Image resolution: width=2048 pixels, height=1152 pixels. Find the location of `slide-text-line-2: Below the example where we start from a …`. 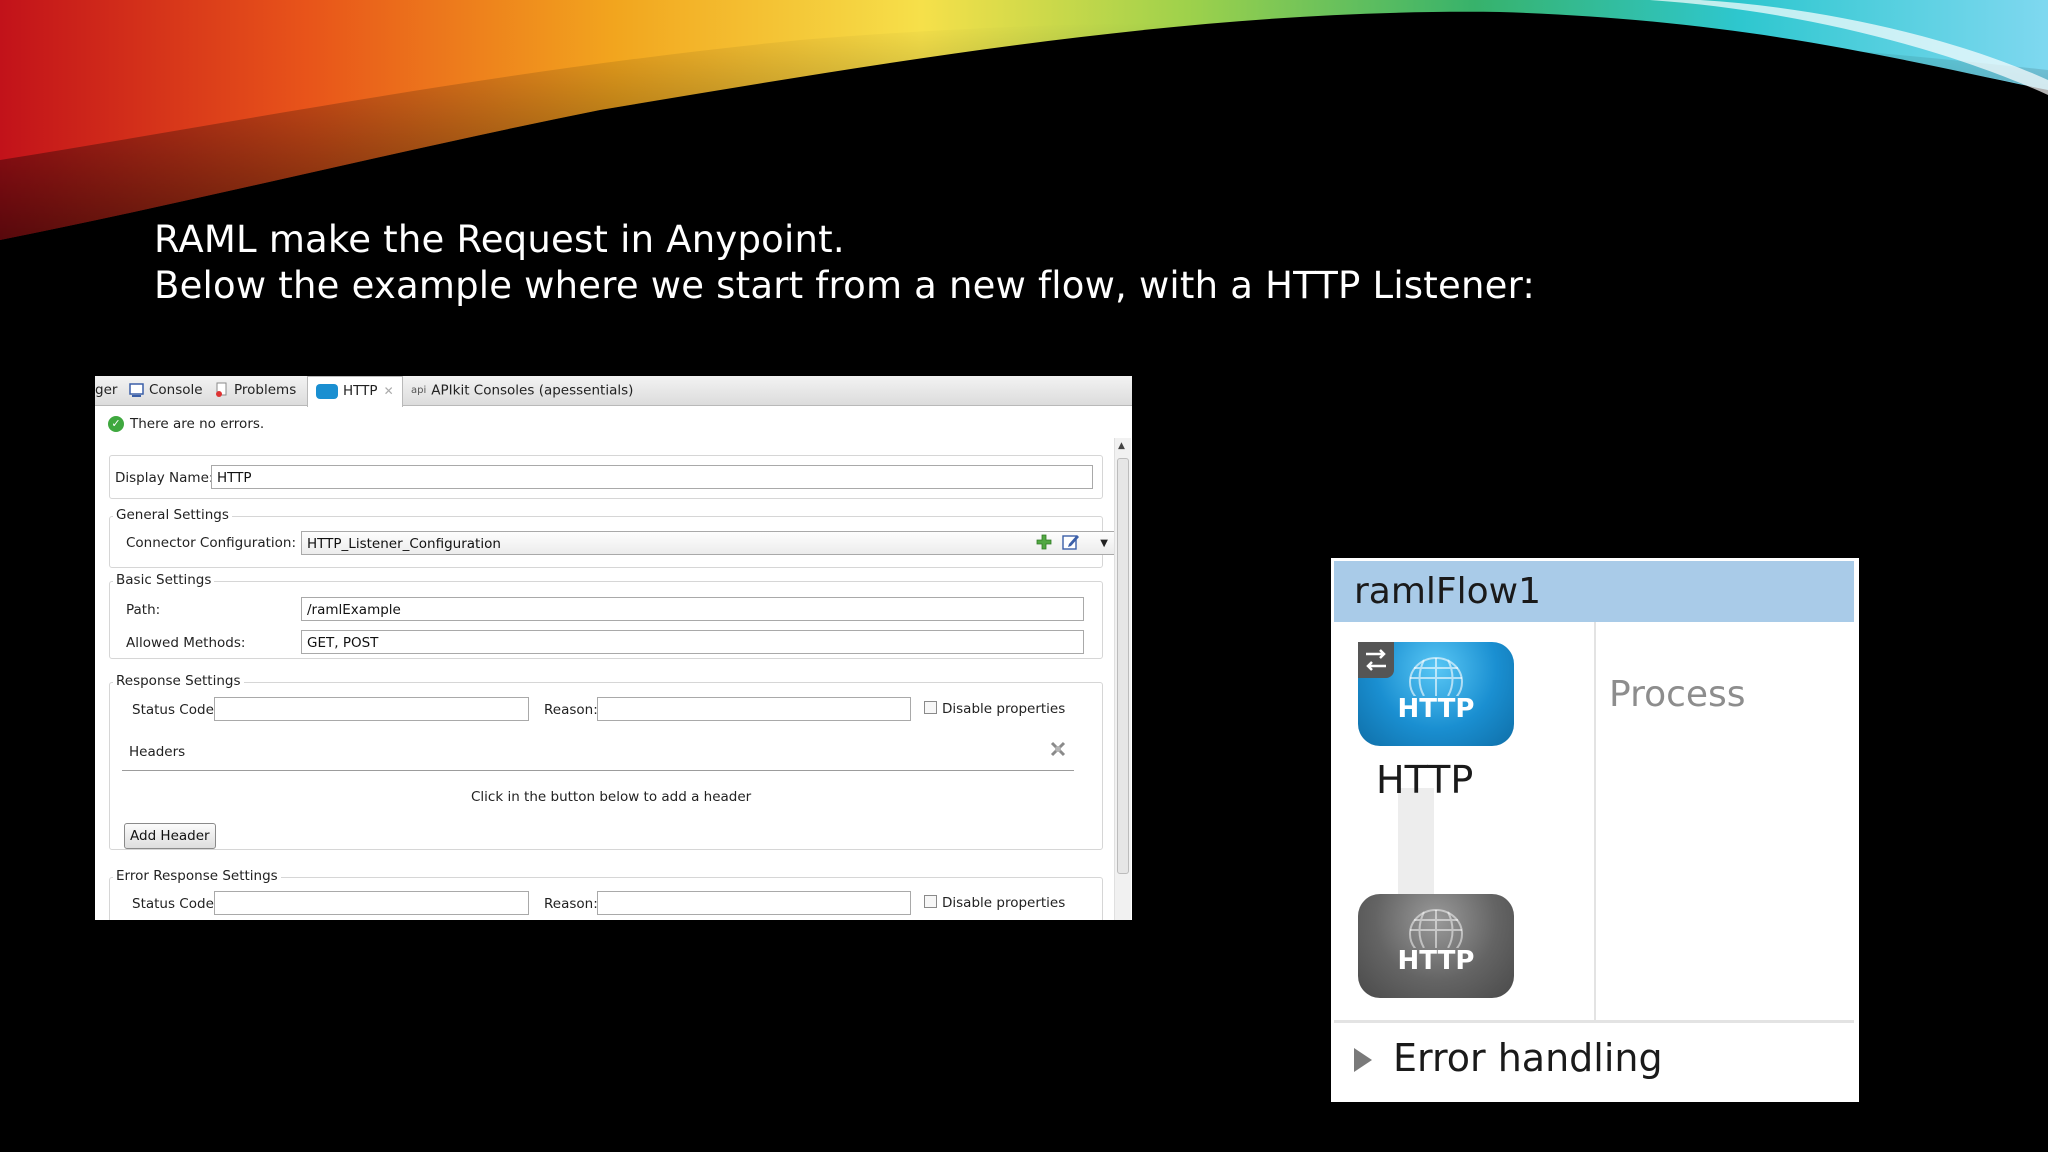

slide-text-line-2: Below the example where we start from a … is located at coordinates (844, 285).